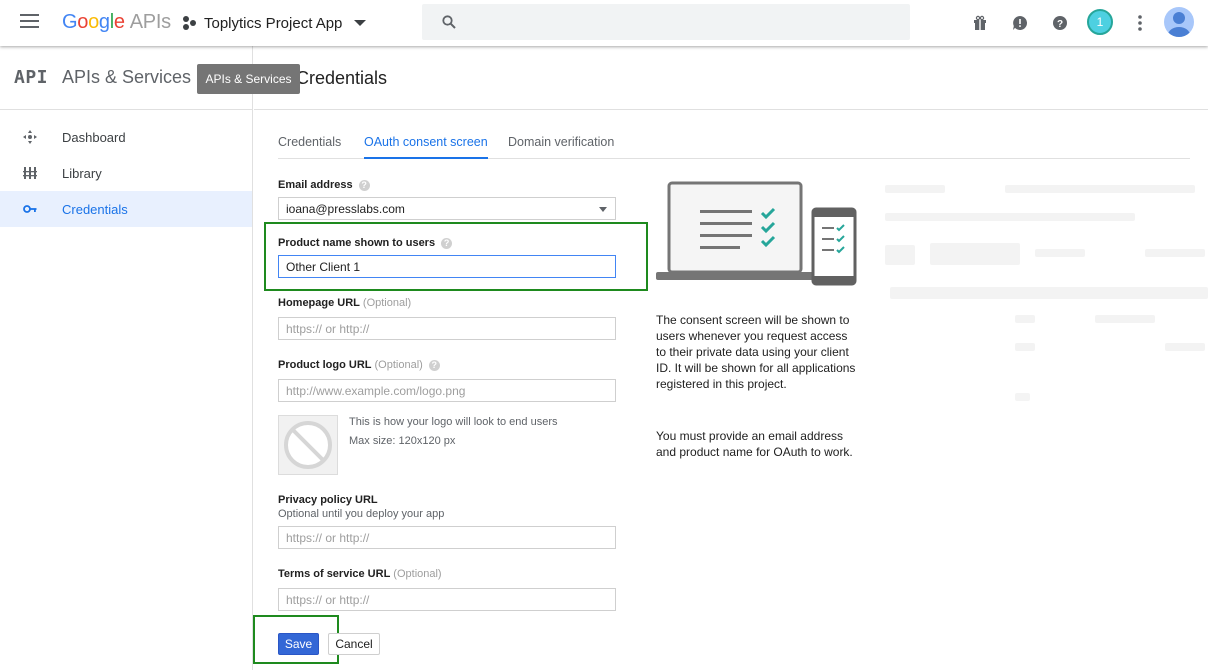 The image size is (1208, 670). I want to click on logo-url-label-text: Product logo URL, so click(325, 365).